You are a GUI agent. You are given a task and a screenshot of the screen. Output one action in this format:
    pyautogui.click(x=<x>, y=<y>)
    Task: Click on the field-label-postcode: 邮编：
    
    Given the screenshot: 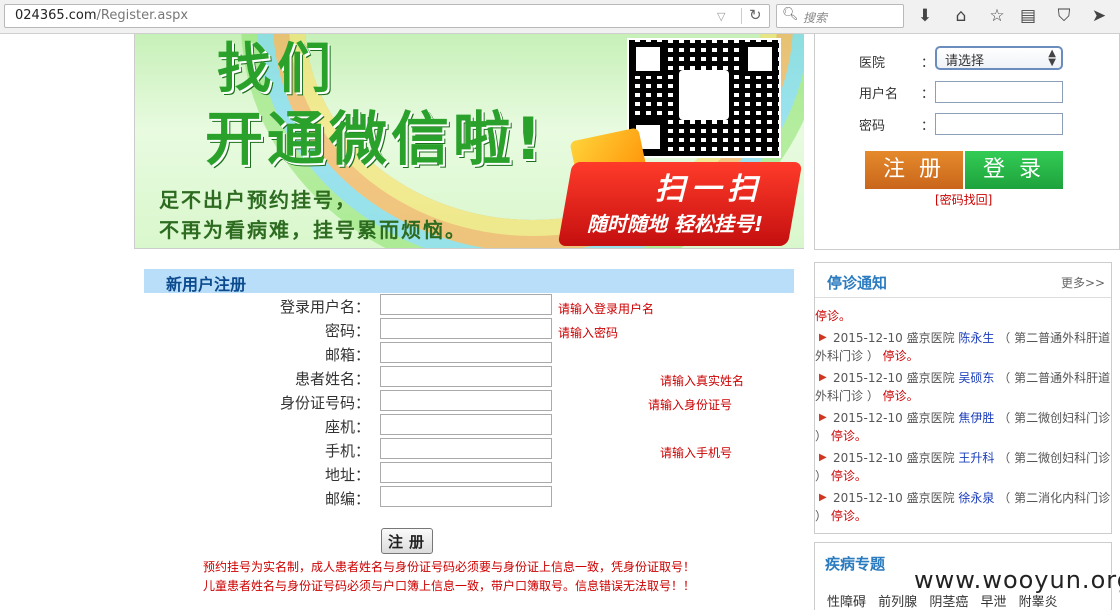 What is the action you would take?
    pyautogui.click(x=347, y=499)
    